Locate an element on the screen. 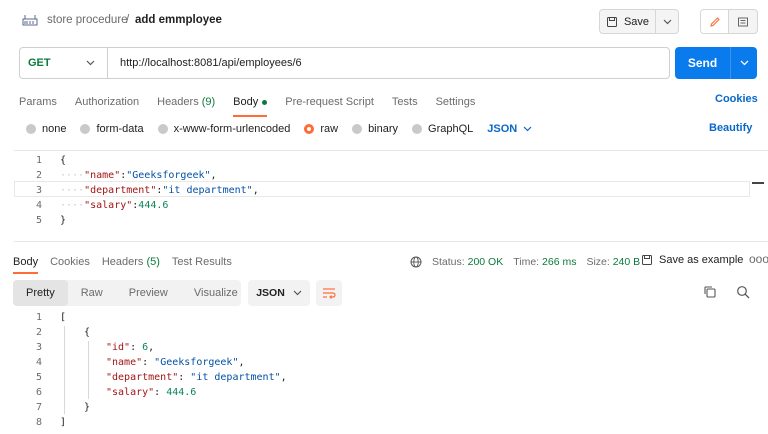 The width and height of the screenshot is (768, 434). response-format-select: JSON is located at coordinates (279, 293).